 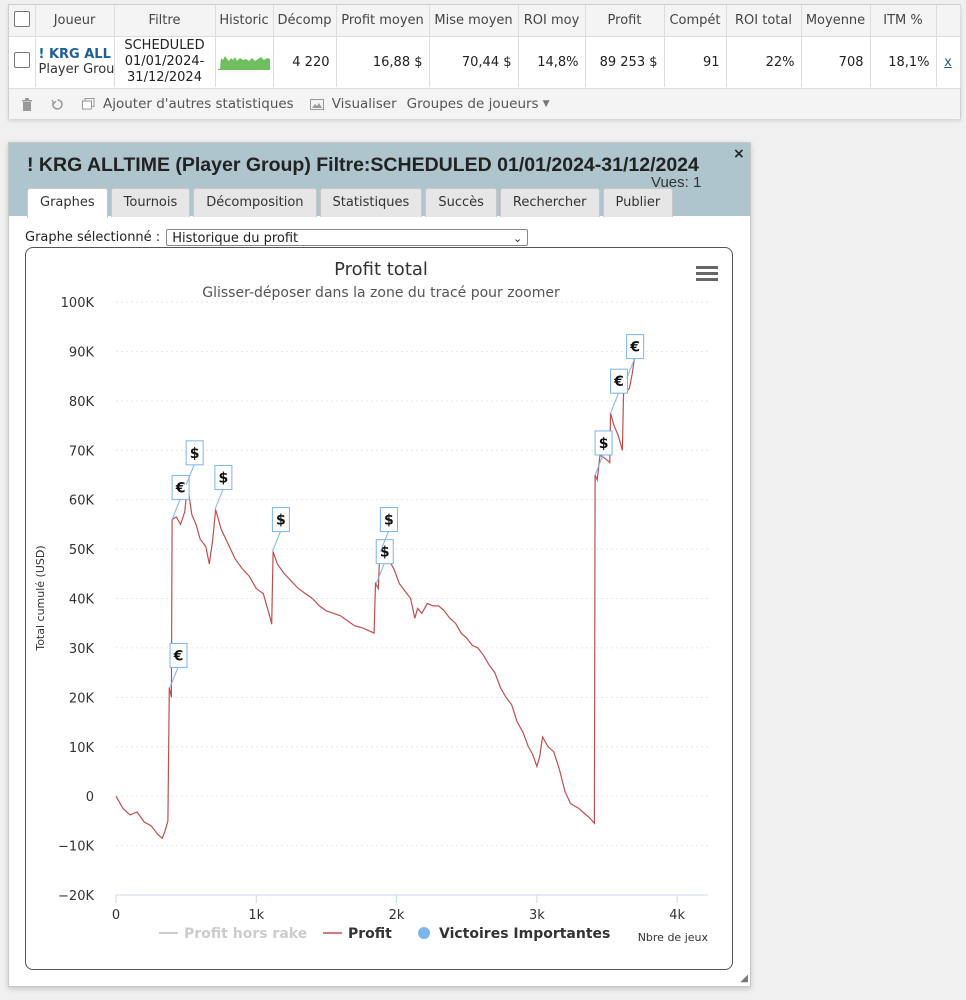 I want to click on y-tick-label: 80K, so click(x=82, y=402).